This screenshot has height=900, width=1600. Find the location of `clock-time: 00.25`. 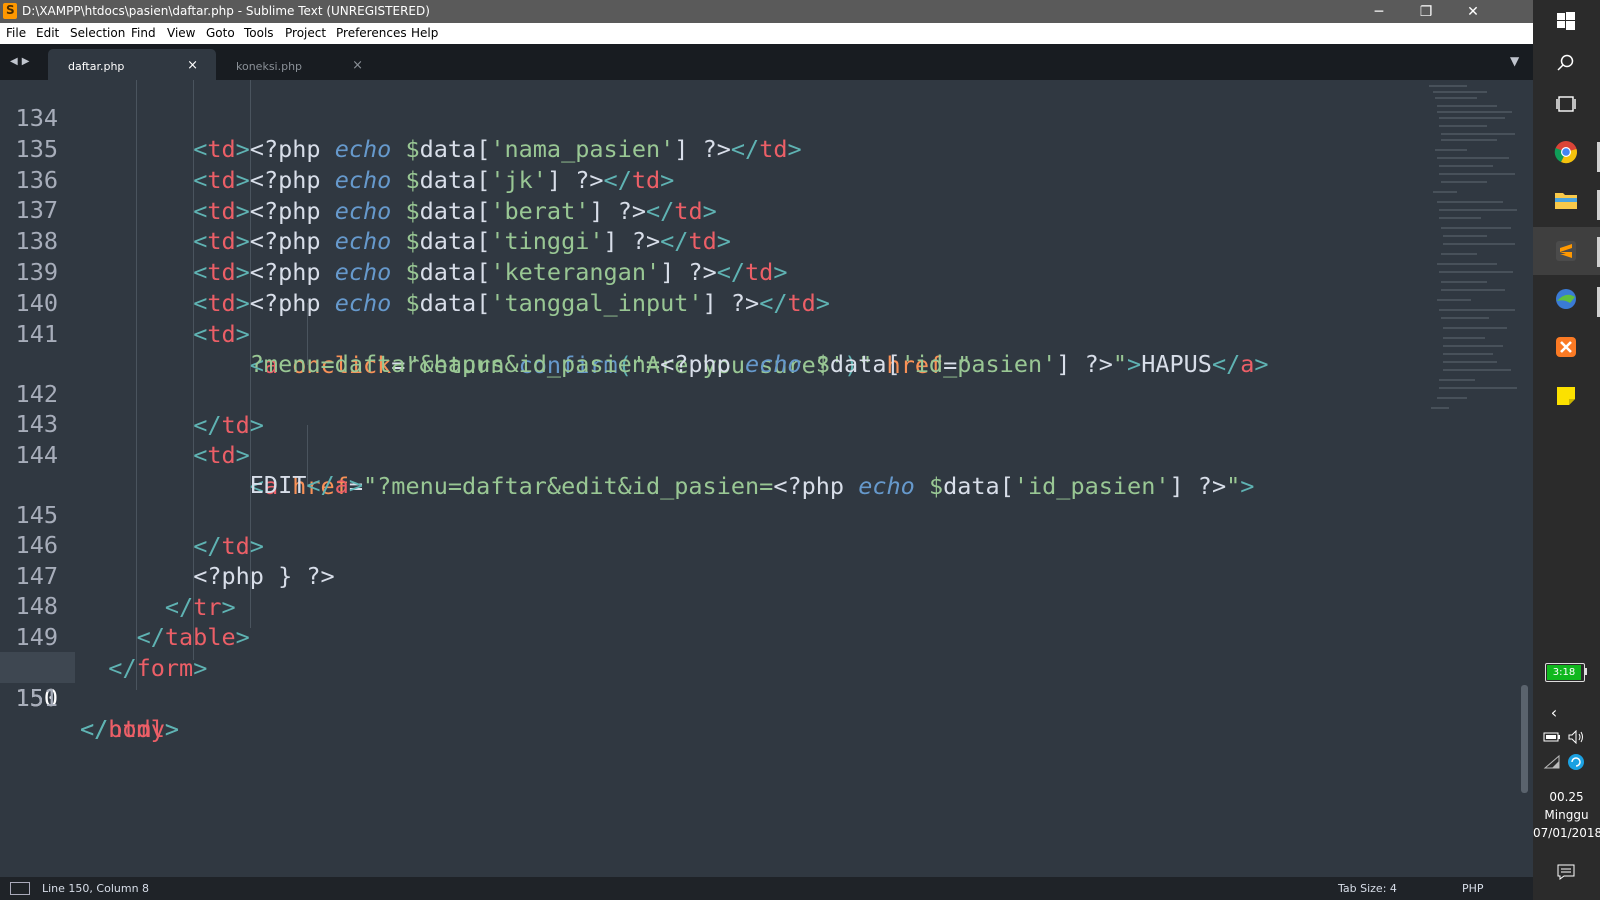

clock-time: 00.25 is located at coordinates (1566, 797).